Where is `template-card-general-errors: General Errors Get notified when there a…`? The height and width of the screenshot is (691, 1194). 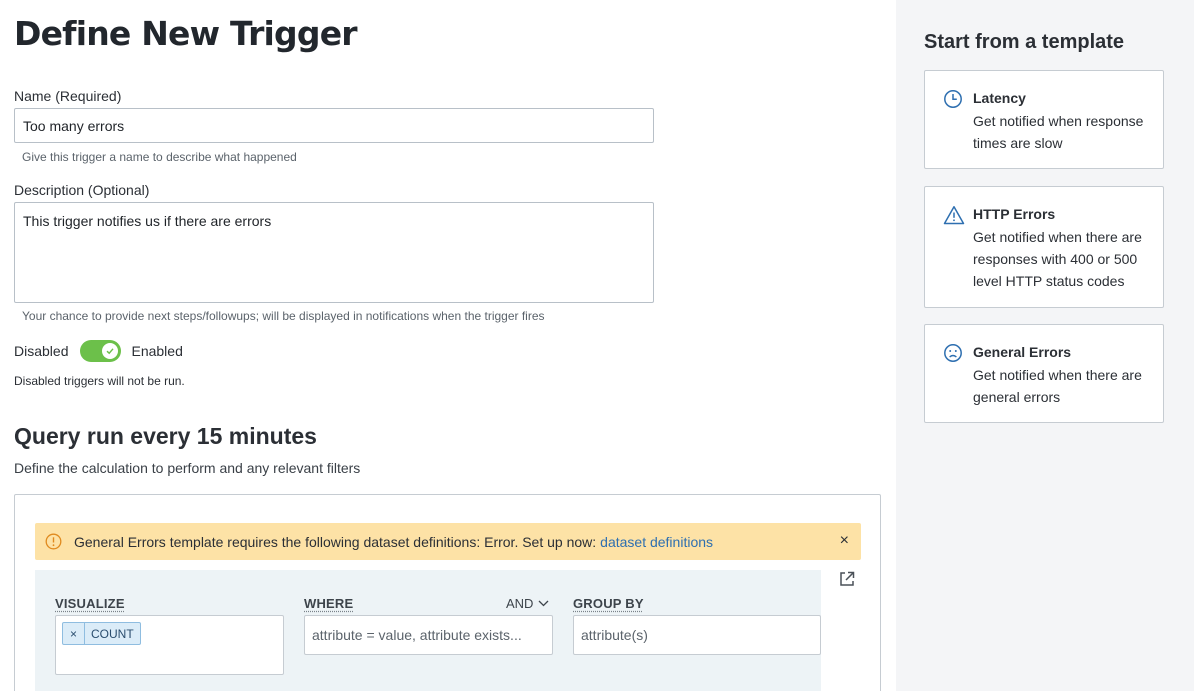 template-card-general-errors: General Errors Get notified when there a… is located at coordinates (1044, 373).